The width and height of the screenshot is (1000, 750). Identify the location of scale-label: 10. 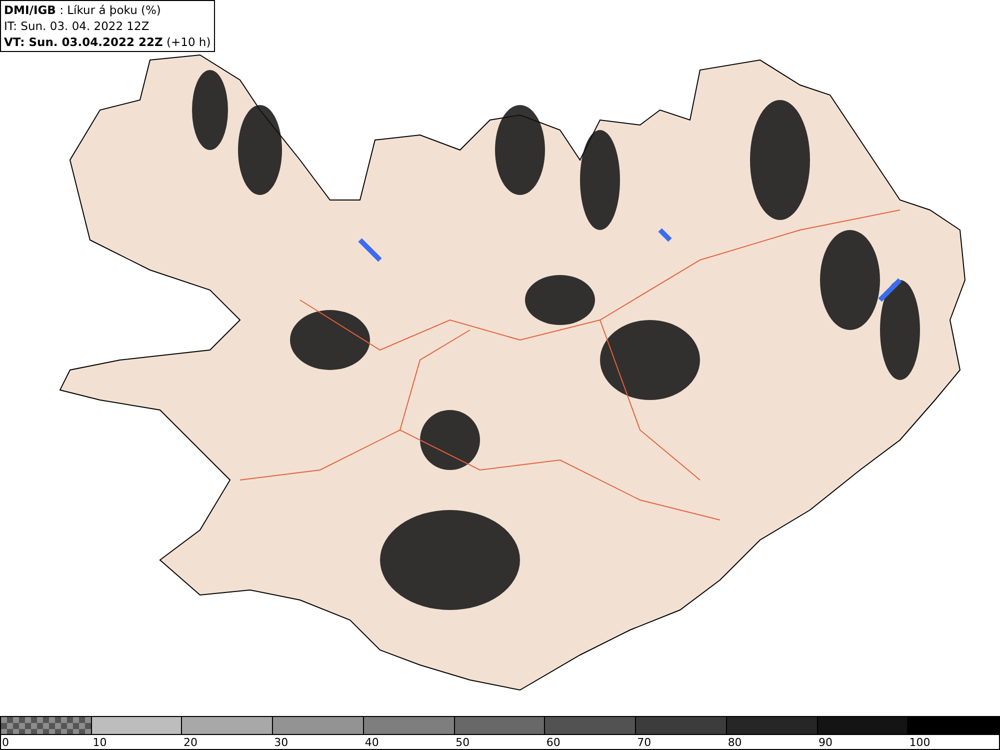
(99, 742).